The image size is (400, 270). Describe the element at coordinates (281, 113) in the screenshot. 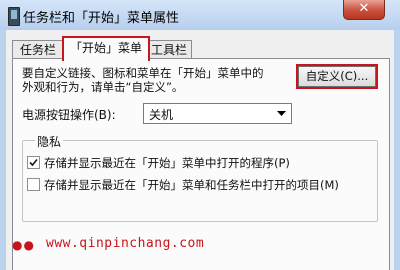

I see `chevron-down-icon` at that location.